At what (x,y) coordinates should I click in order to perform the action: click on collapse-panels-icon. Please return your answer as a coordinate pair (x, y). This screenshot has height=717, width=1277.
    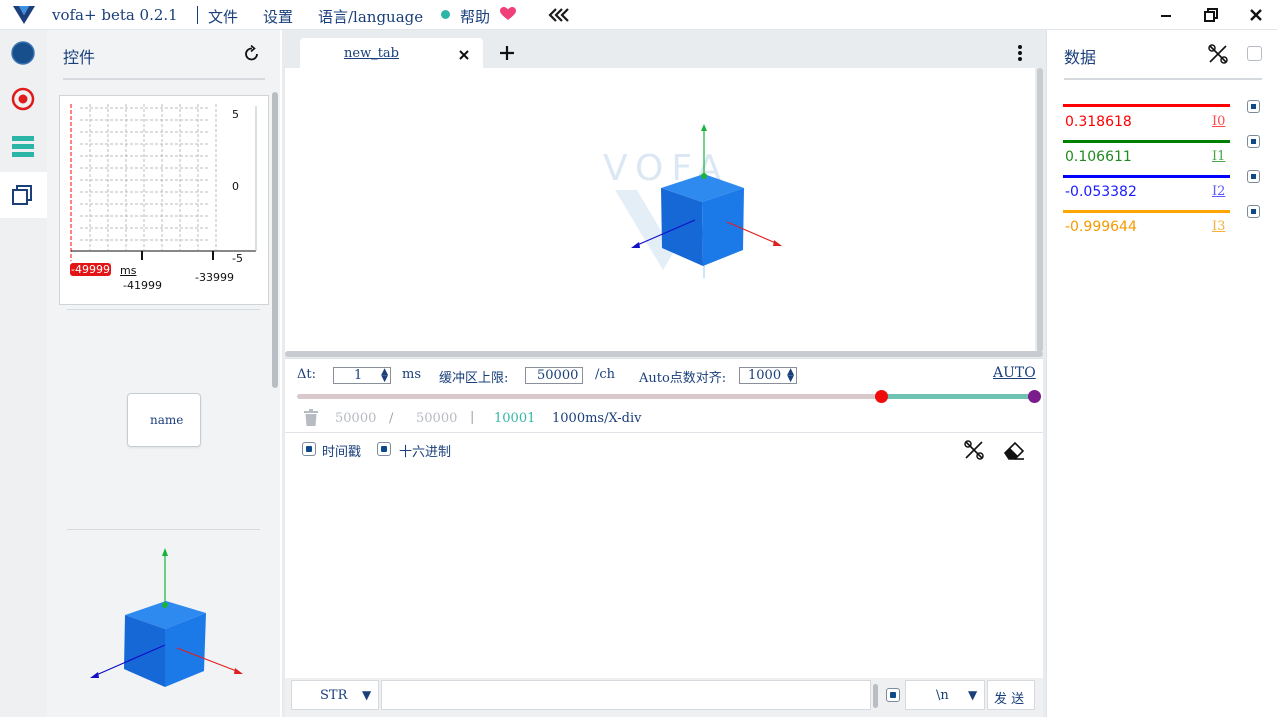
    Looking at the image, I should click on (559, 17).